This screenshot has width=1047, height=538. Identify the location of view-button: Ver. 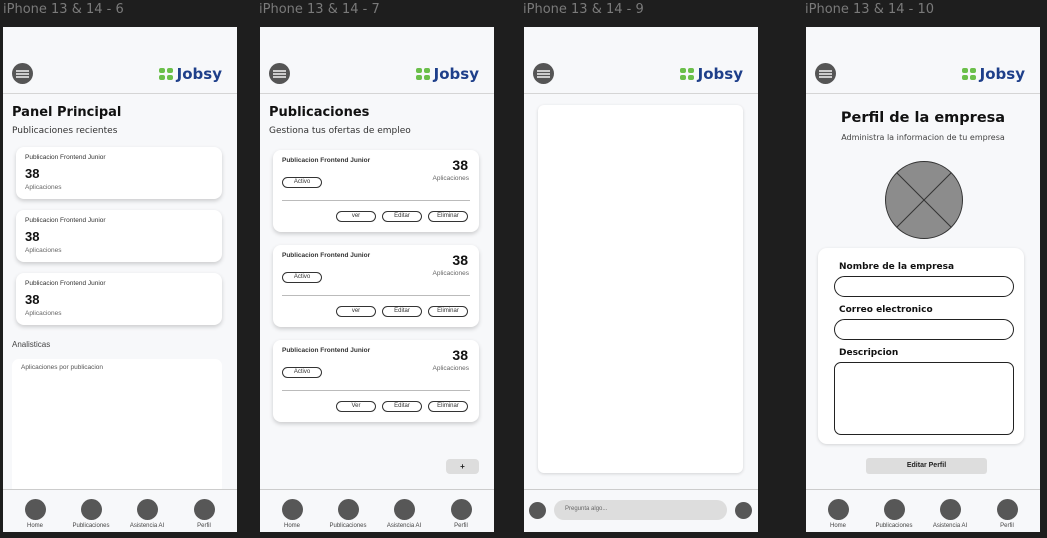
(356, 406).